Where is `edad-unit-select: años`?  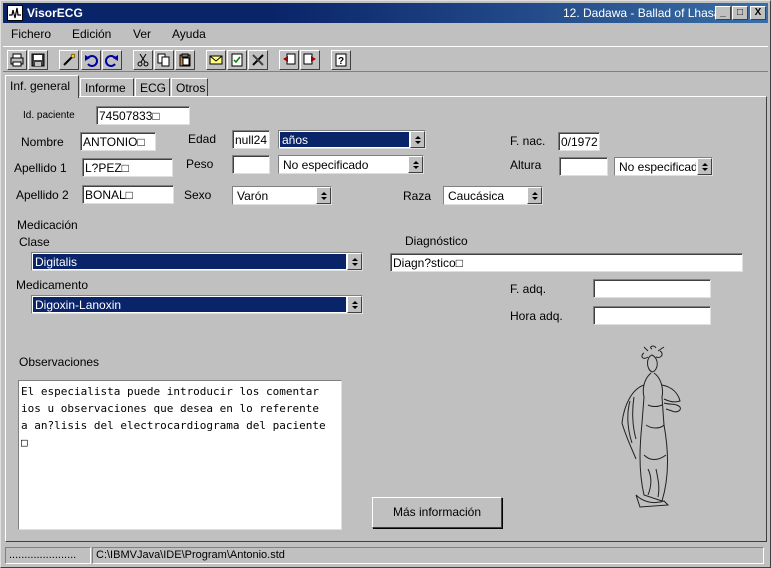
edad-unit-select: años is located at coordinates (352, 139).